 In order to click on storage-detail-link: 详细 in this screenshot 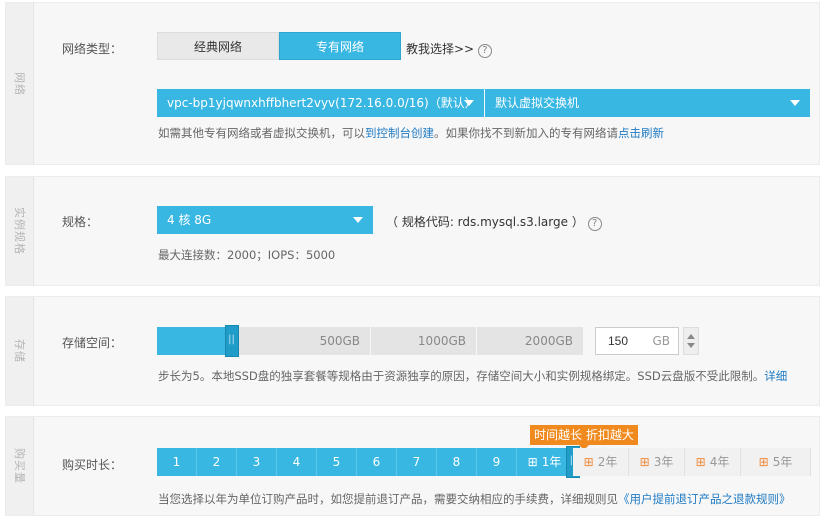, I will do `click(775, 376)`.